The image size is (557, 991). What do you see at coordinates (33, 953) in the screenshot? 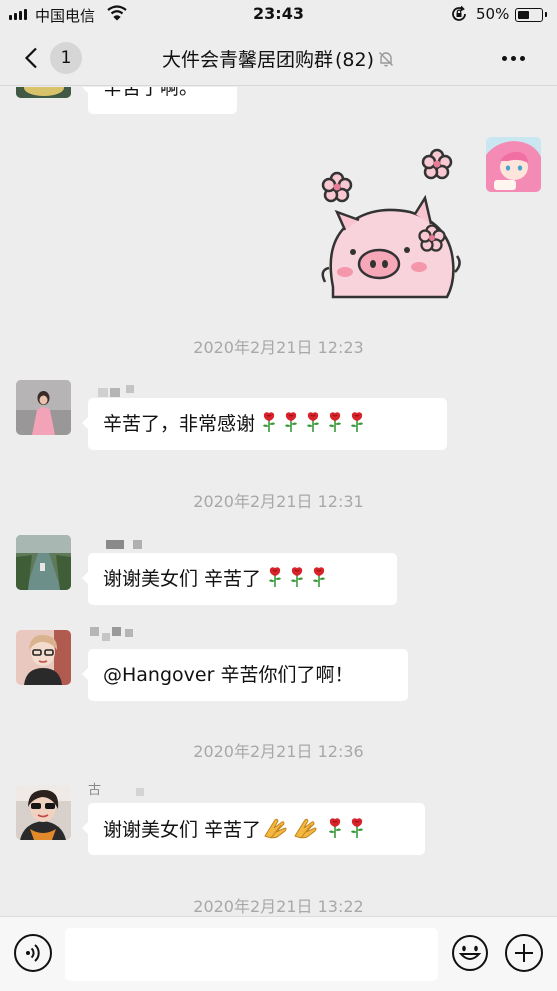
I see `voice-icon` at bounding box center [33, 953].